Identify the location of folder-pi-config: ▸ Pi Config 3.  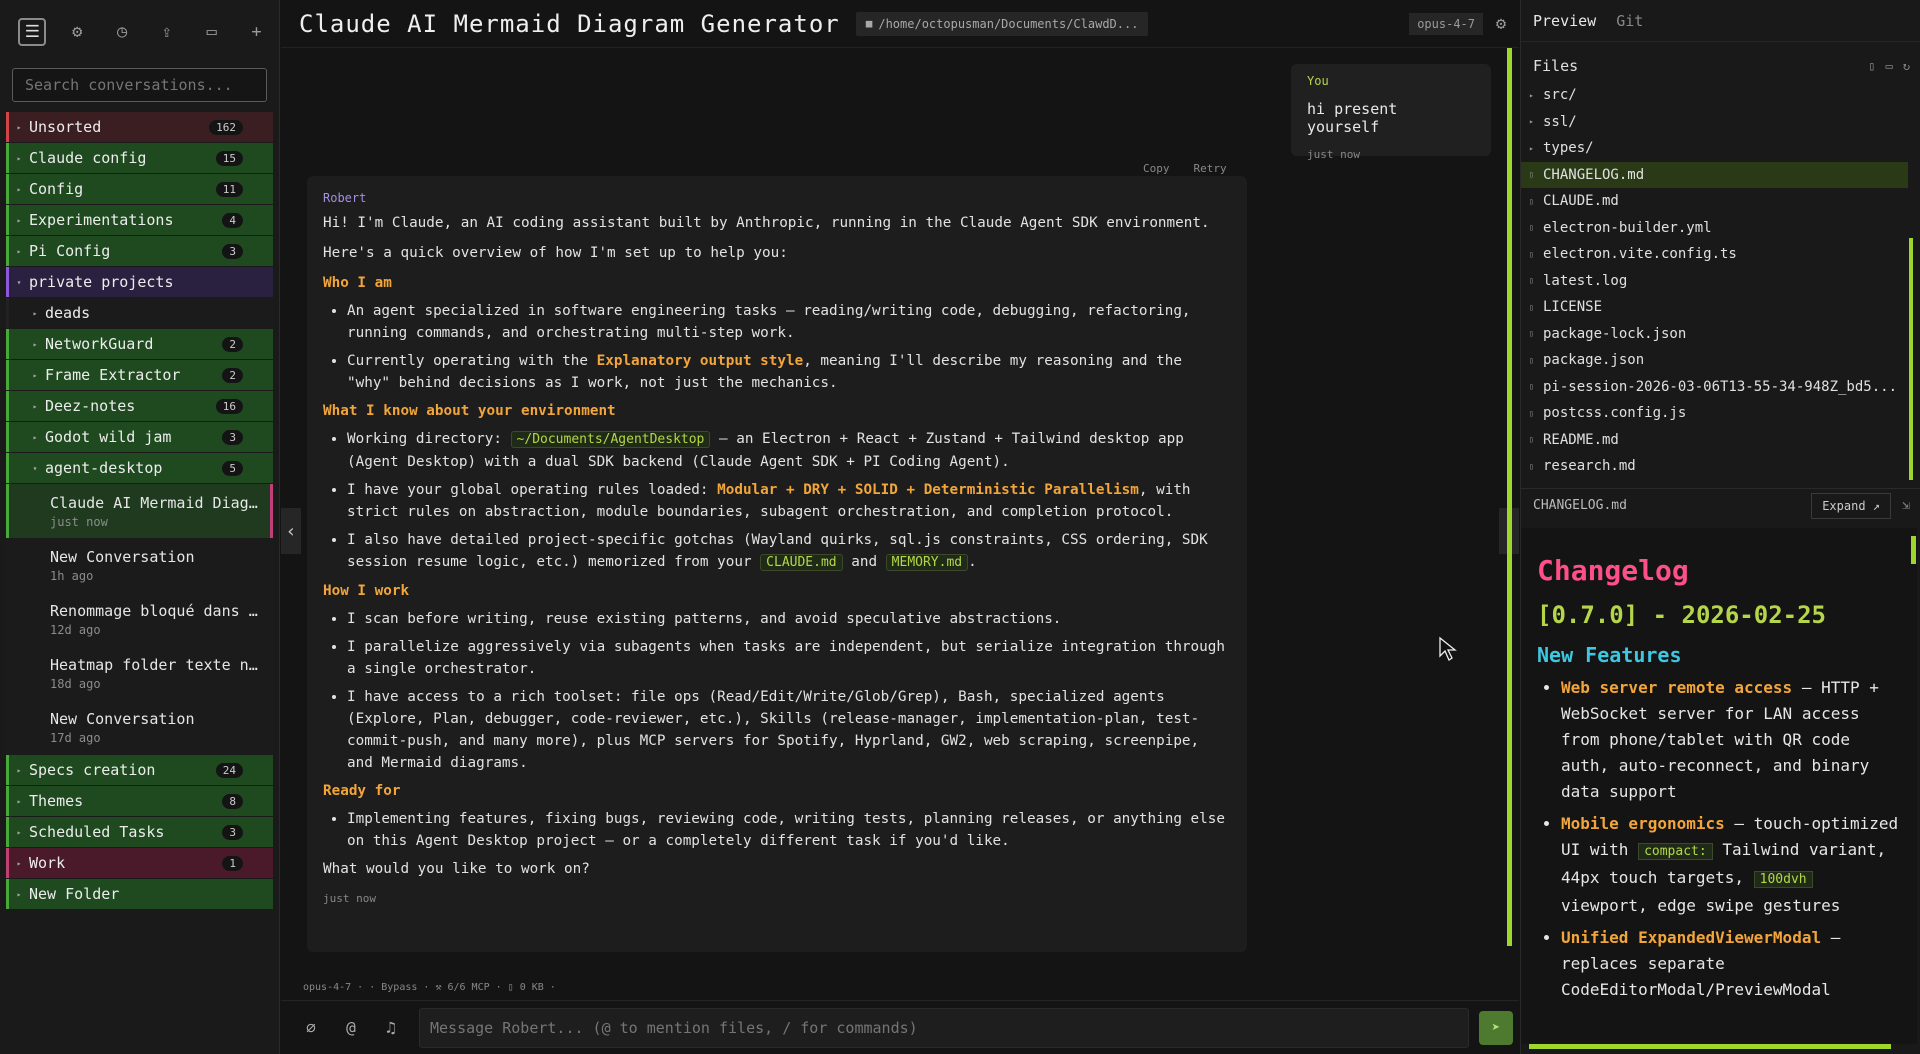
(139, 251).